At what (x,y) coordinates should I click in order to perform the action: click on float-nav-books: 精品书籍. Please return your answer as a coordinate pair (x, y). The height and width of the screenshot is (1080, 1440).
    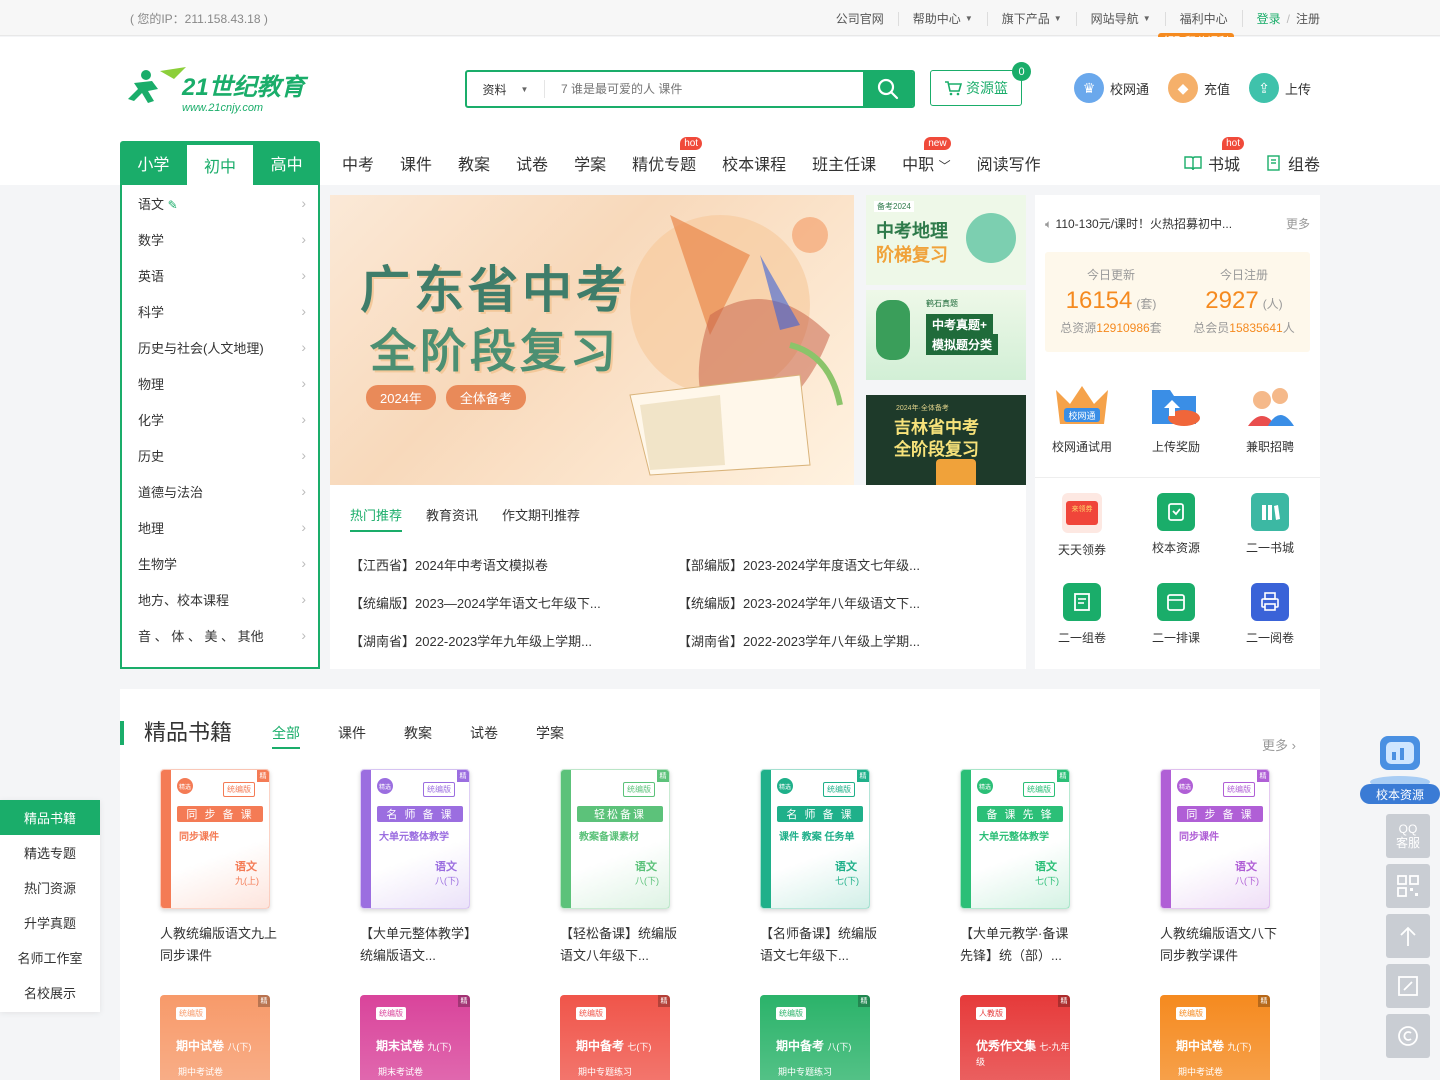
    Looking at the image, I should click on (50, 817).